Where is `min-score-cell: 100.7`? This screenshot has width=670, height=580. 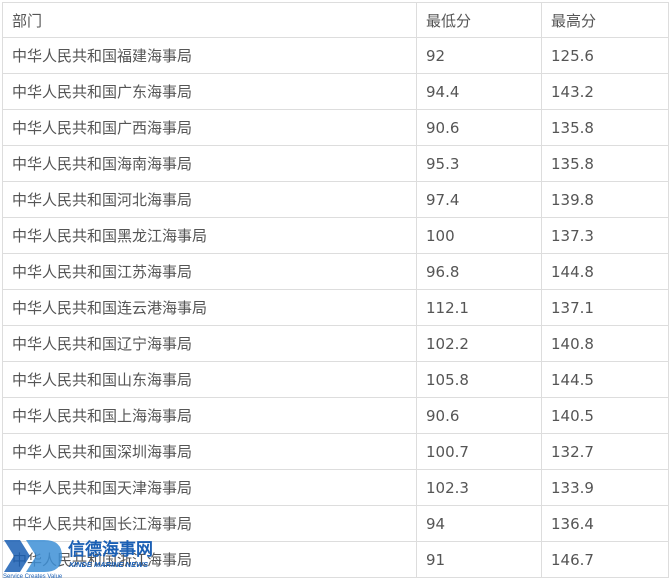 min-score-cell: 100.7 is located at coordinates (479, 451).